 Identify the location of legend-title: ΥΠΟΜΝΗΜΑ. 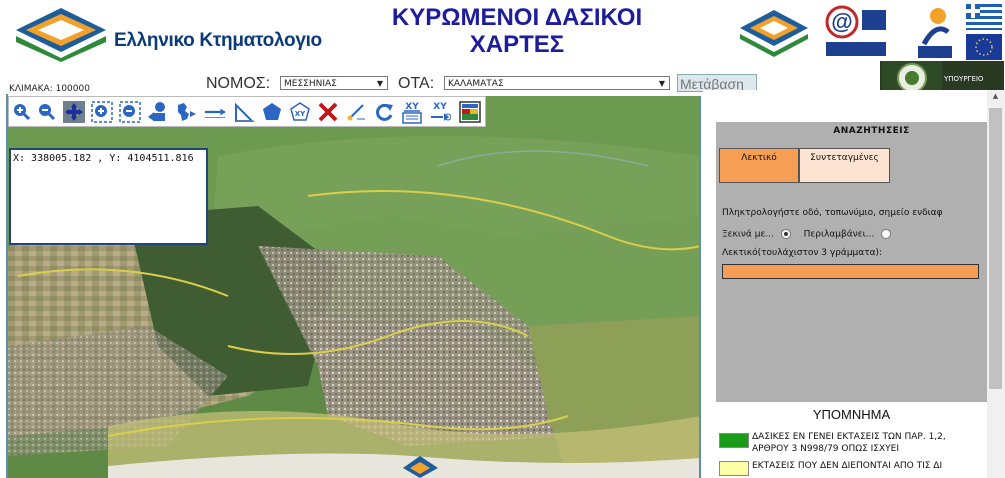
(851, 414).